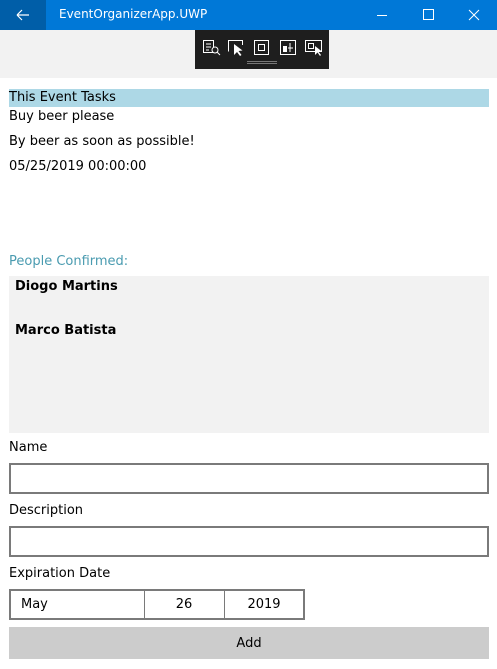 The image size is (497, 669). I want to click on minimize-button, so click(382, 15).